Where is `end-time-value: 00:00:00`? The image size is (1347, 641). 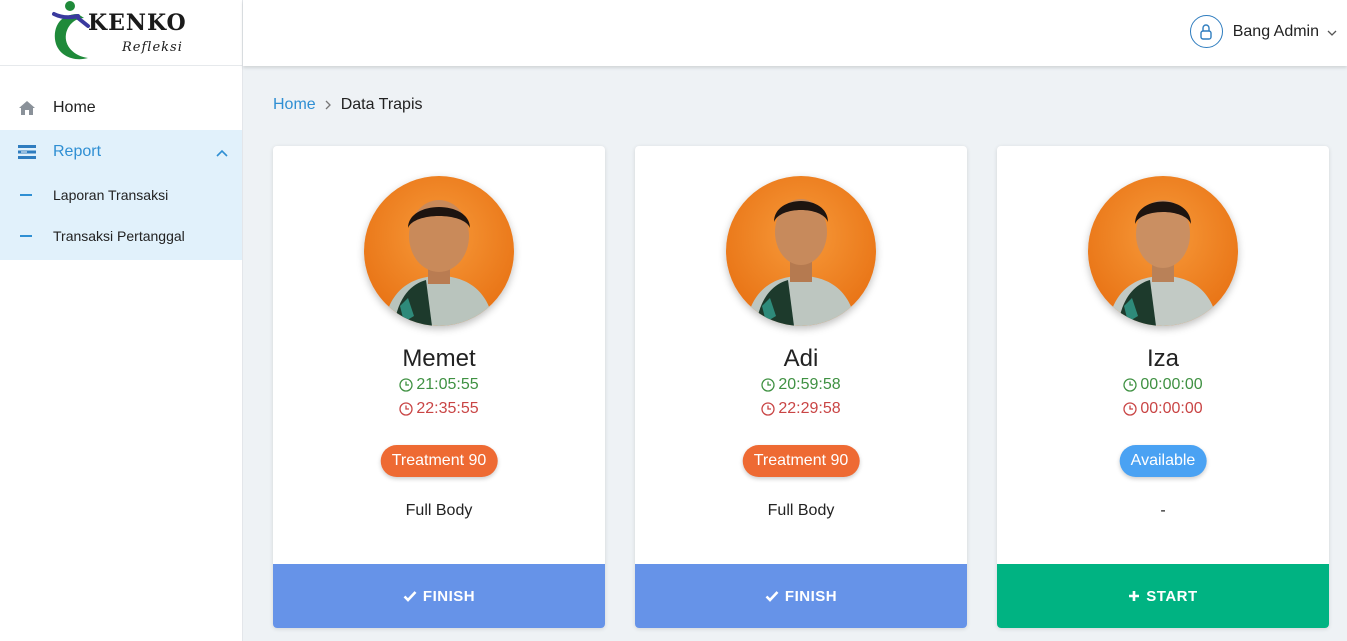
end-time-value: 00:00:00 is located at coordinates (1171, 408).